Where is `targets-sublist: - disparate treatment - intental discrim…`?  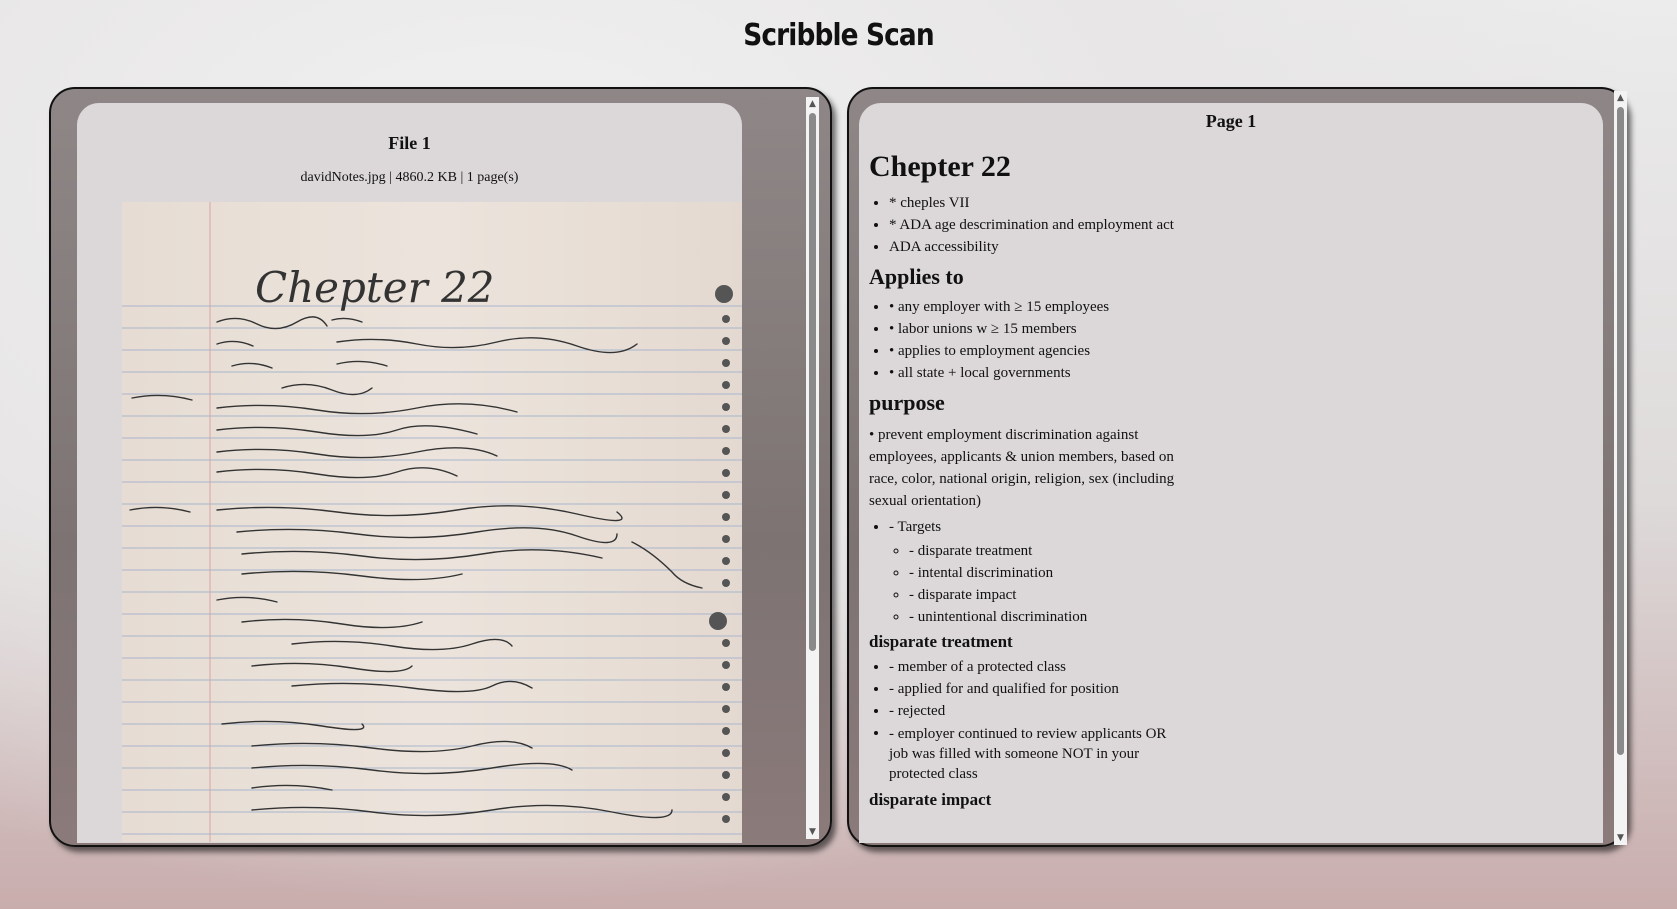 targets-sublist: - disparate treatment - intental discrim… is located at coordinates (1241, 584).